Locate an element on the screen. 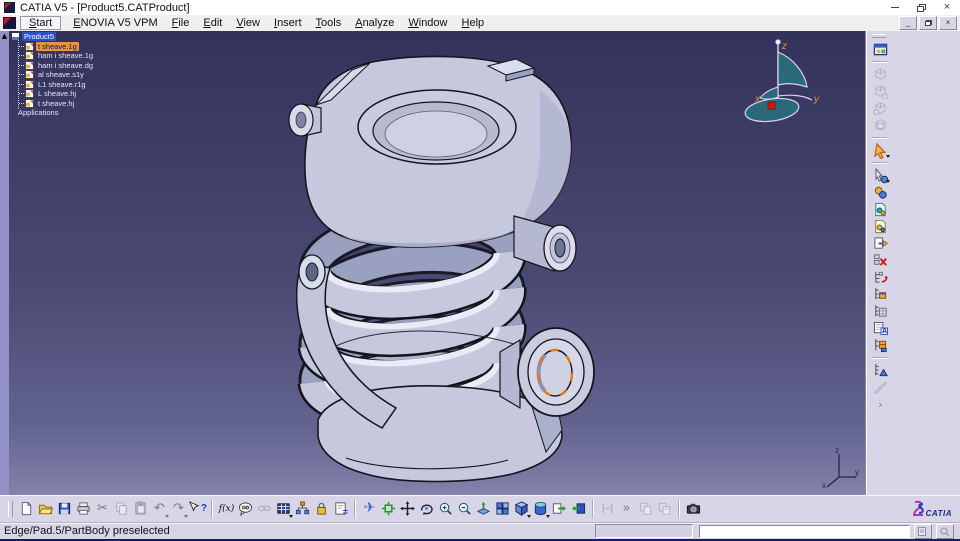  tree-root: Product5 is located at coordinates (53, 37).